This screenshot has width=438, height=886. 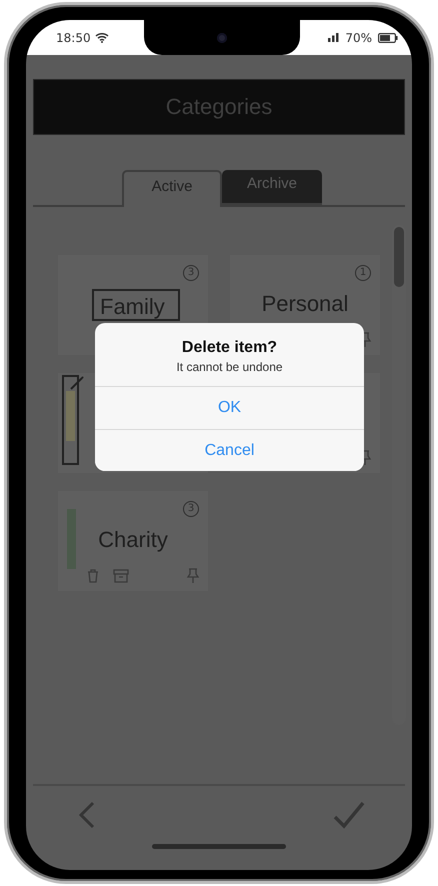 I want to click on signal-icon, so click(x=334, y=37).